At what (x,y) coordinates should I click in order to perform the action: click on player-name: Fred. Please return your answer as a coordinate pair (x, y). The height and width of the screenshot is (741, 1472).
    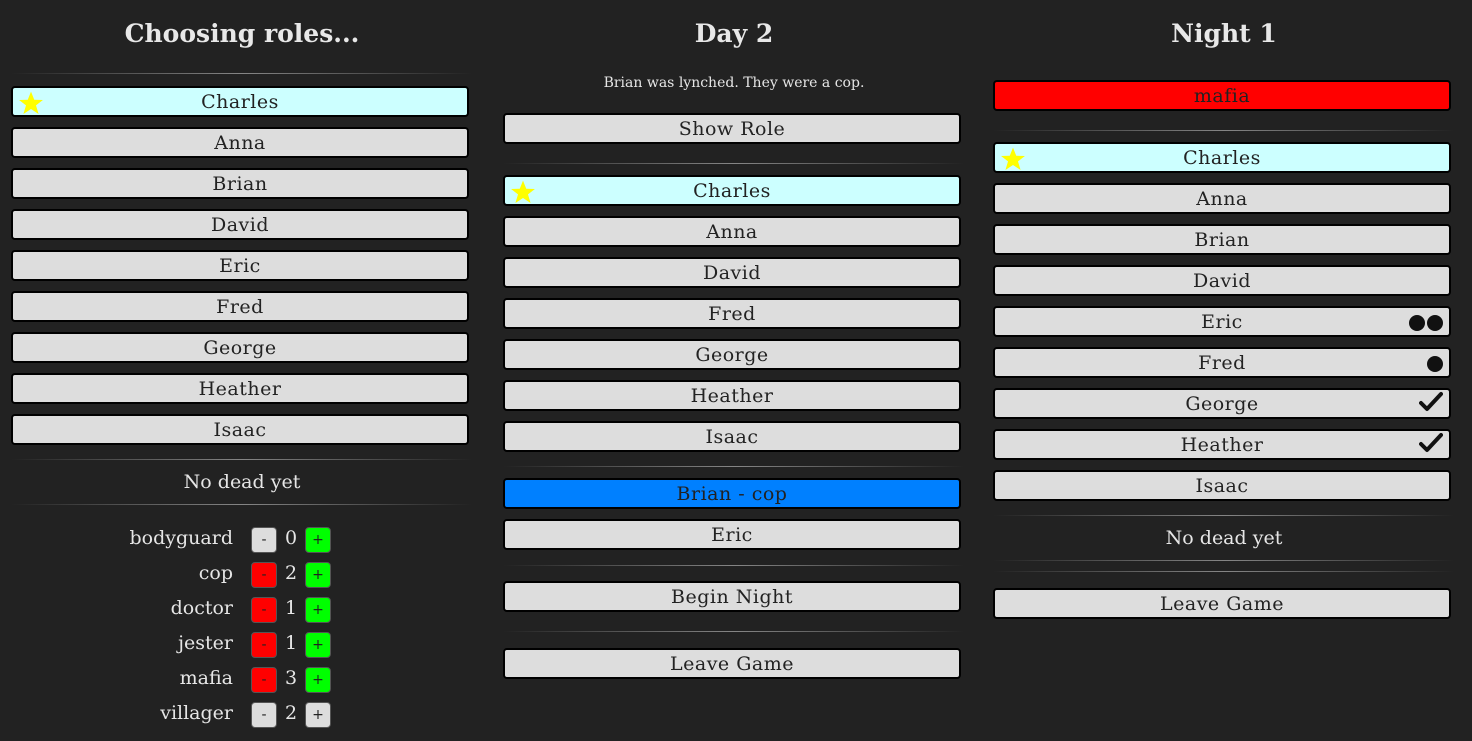
    Looking at the image, I should click on (732, 314).